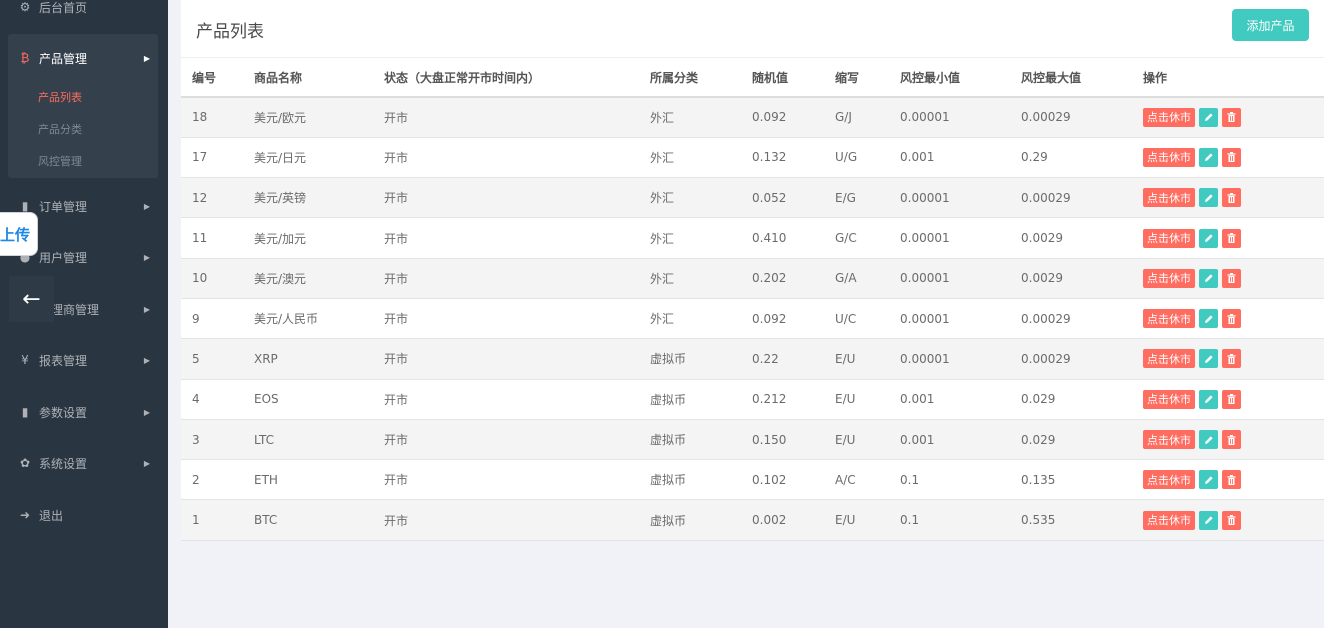 The image size is (1324, 628). Describe the element at coordinates (846, 278) in the screenshot. I see `cell-abbr: G/A` at that location.